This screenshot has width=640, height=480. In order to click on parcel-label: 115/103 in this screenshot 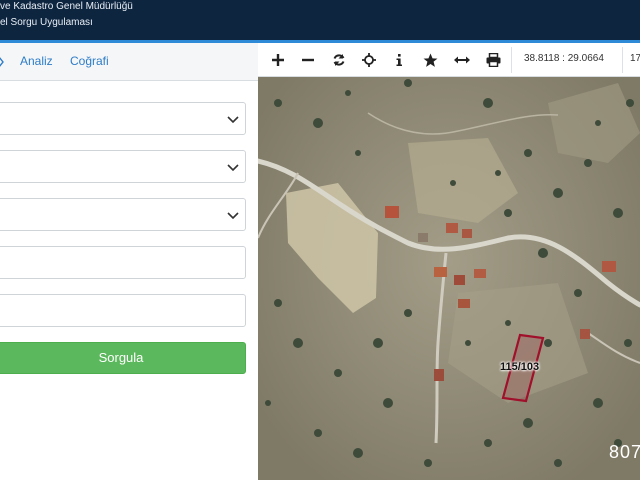, I will do `click(519, 367)`.